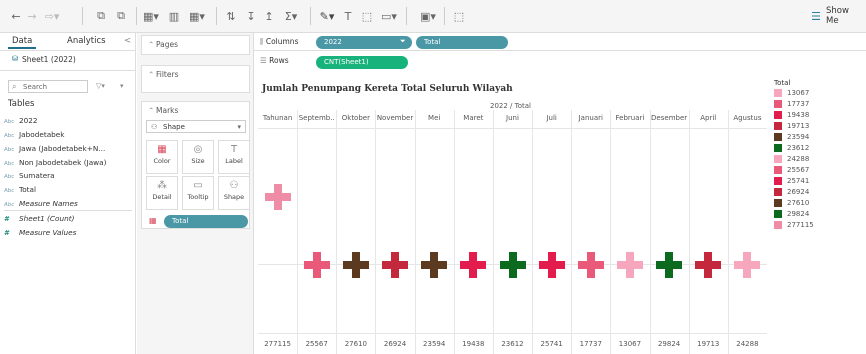 The image size is (866, 354). I want to click on fit-icon: ▭▾, so click(389, 16).